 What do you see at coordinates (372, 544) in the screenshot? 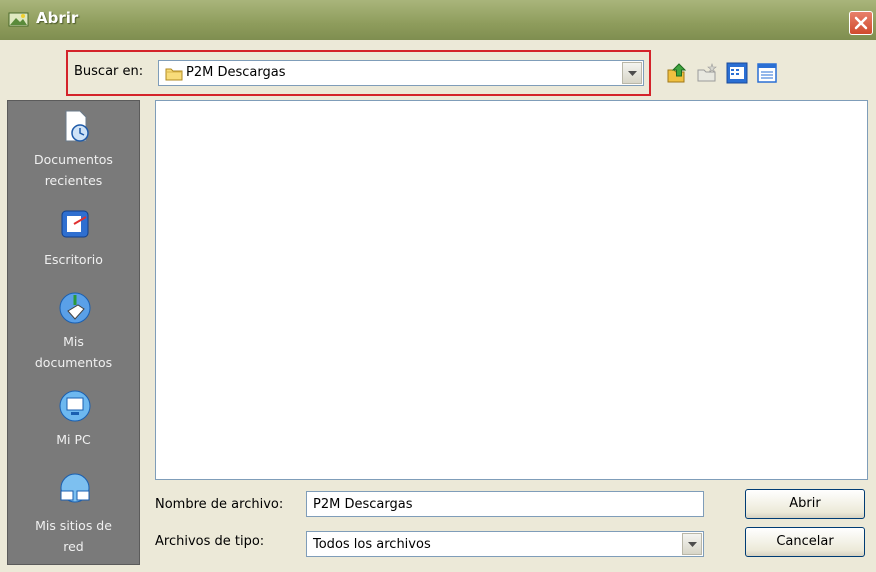
I see `filetype-value: Todos los archivos` at bounding box center [372, 544].